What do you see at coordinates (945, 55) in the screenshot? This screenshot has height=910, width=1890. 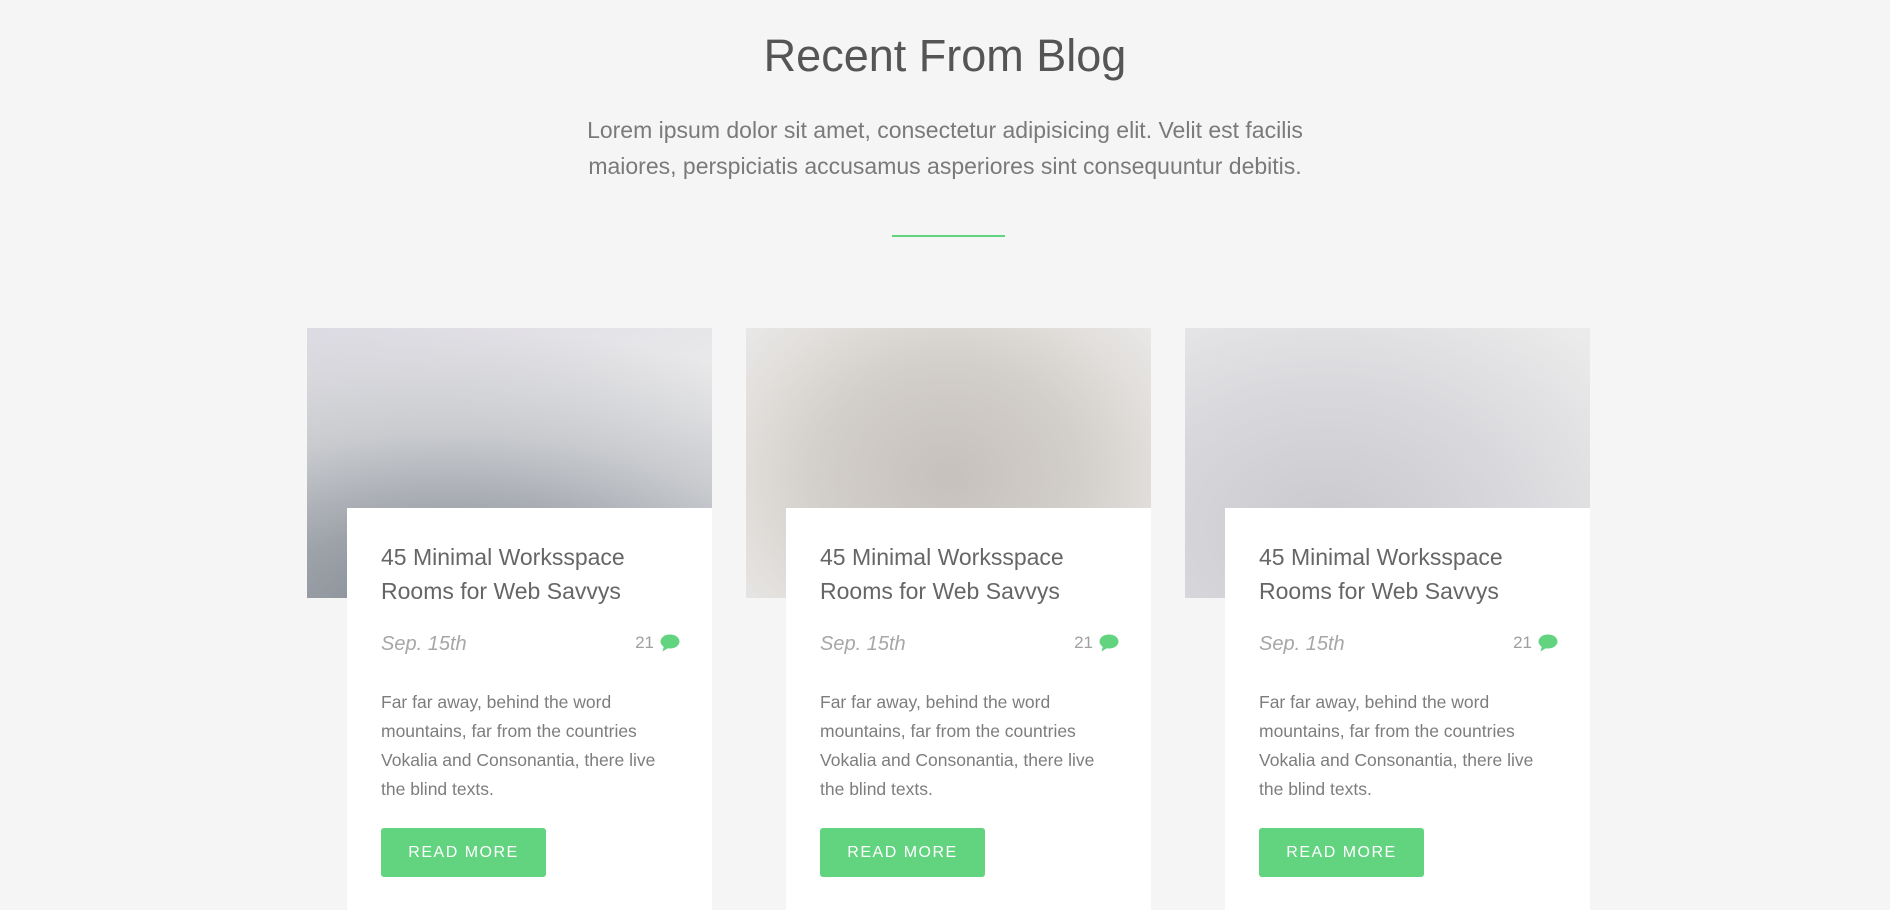 I see `section-title: Recent From Blog` at bounding box center [945, 55].